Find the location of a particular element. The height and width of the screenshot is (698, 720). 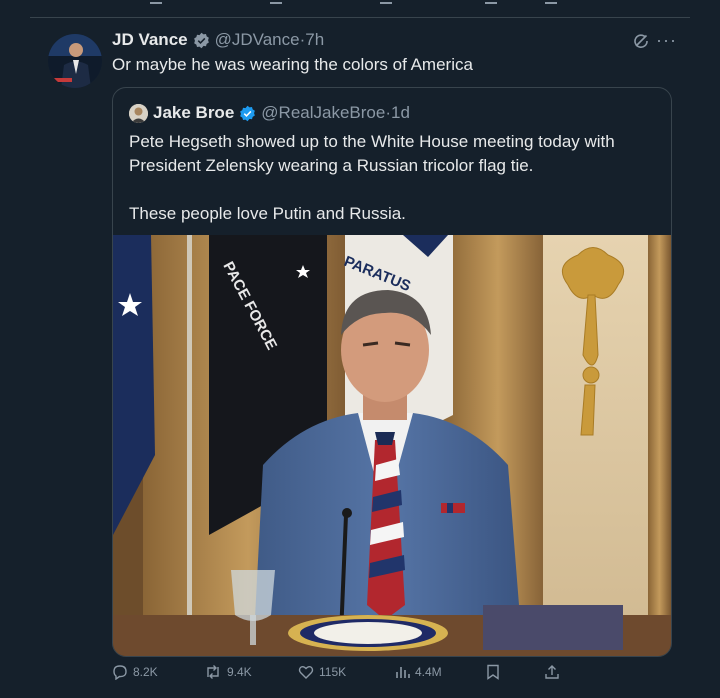

timestamp: 7h is located at coordinates (314, 40).